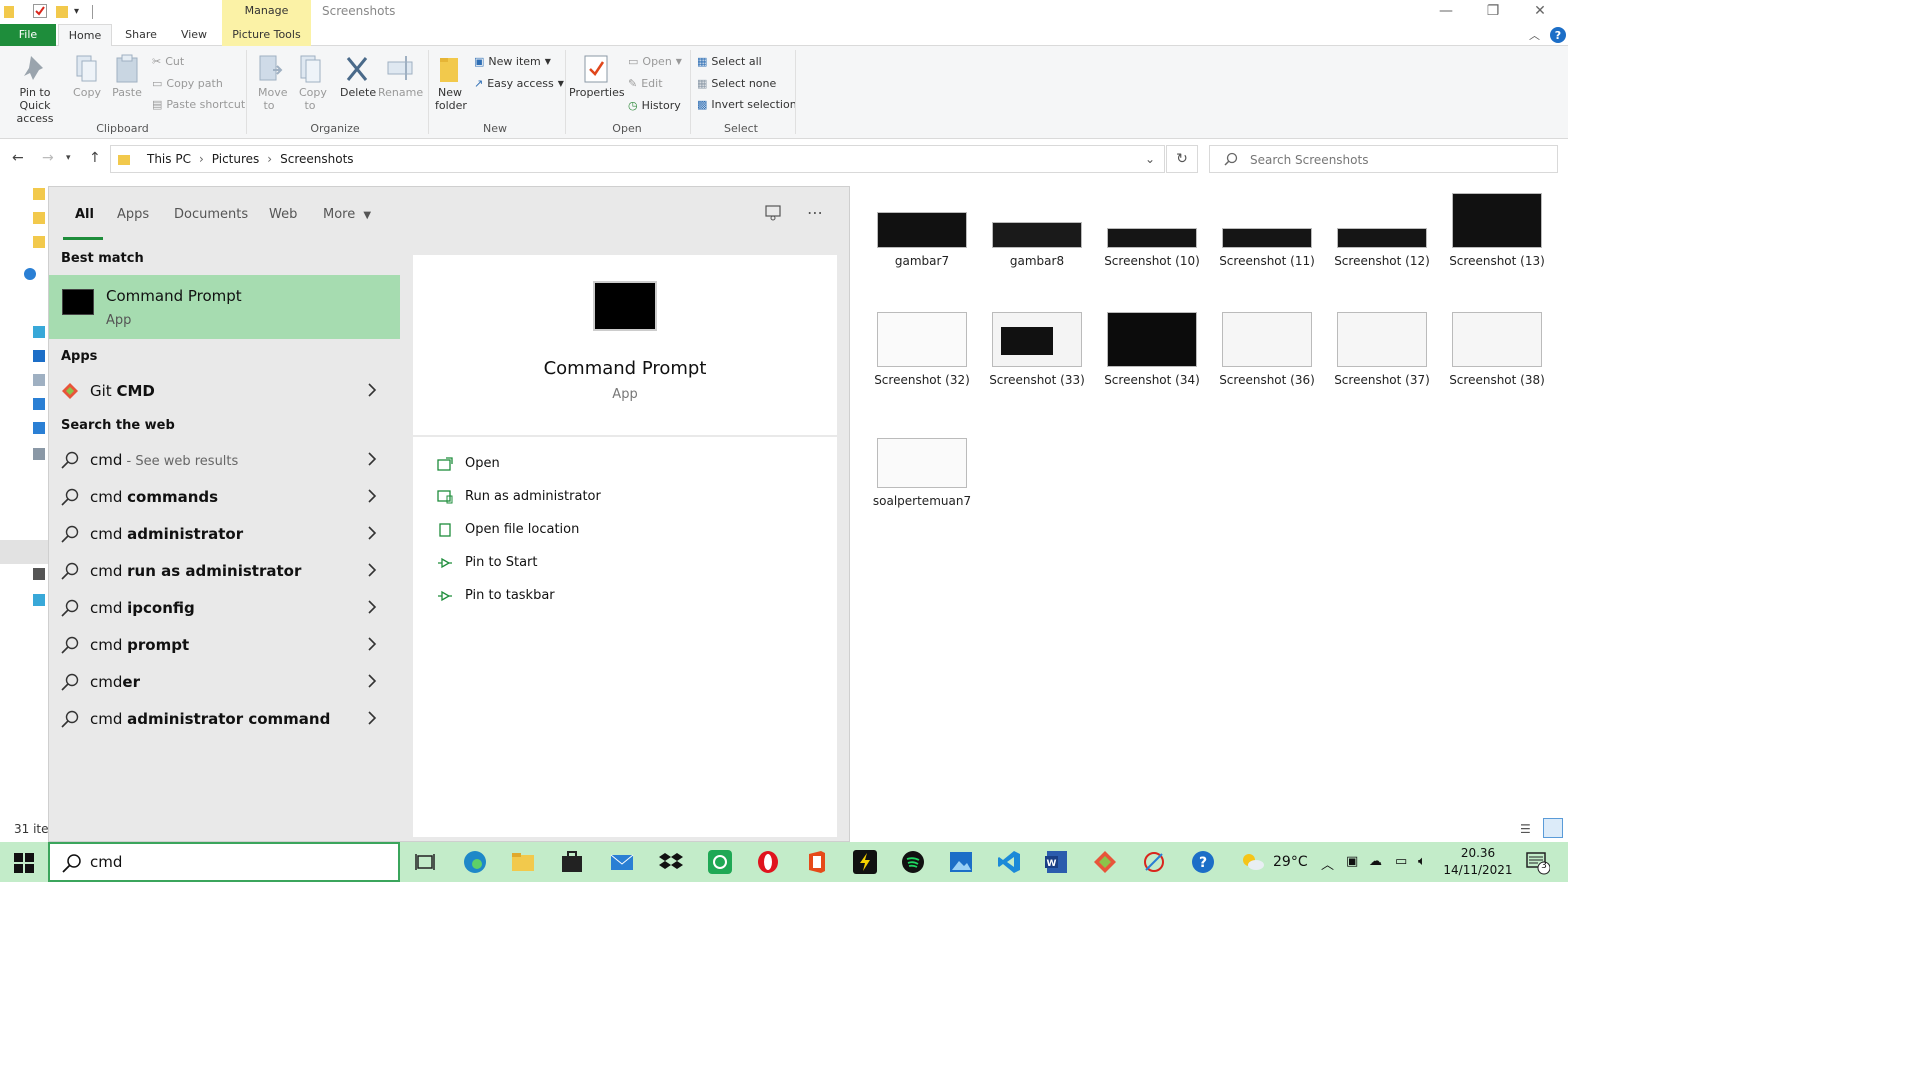  I want to click on list-item: Git CMD, so click(224, 391).